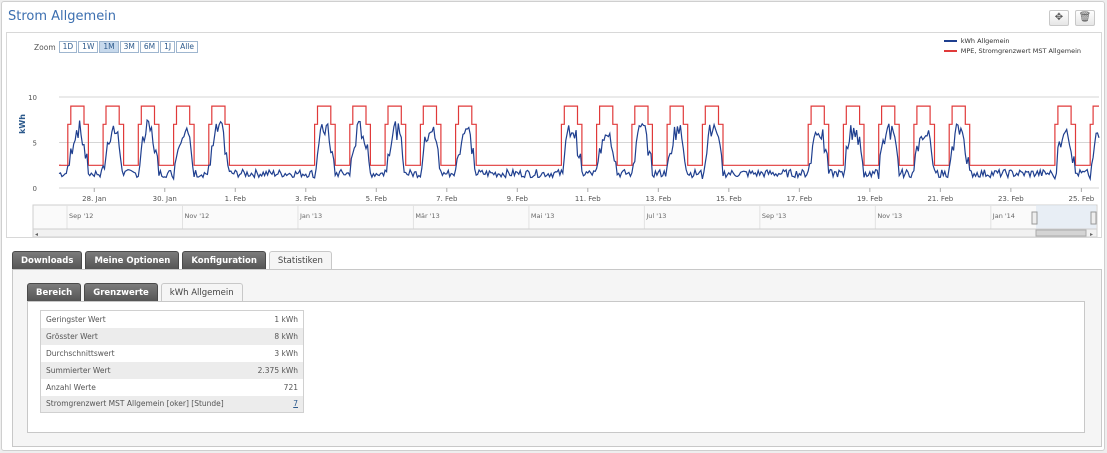 The height and width of the screenshot is (453, 1107). What do you see at coordinates (295, 403) in the screenshot?
I see `limit-link: 7` at bounding box center [295, 403].